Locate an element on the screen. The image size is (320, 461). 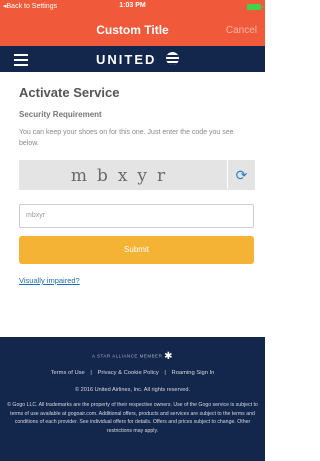
star-alliance-icon: ✱ is located at coordinates (169, 356).